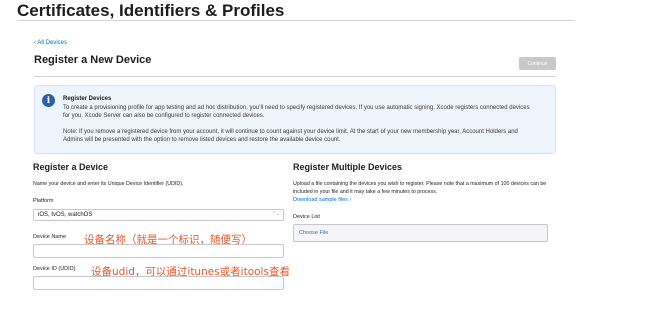  What do you see at coordinates (93, 60) in the screenshot?
I see `page-heading: Register a New Device` at bounding box center [93, 60].